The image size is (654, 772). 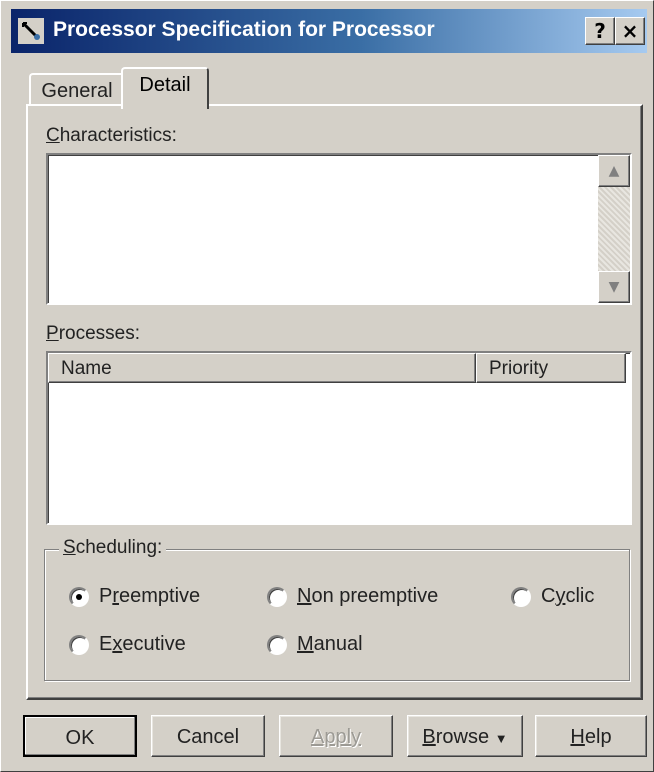 I want to click on tab-detail: Detail, so click(x=165, y=88).